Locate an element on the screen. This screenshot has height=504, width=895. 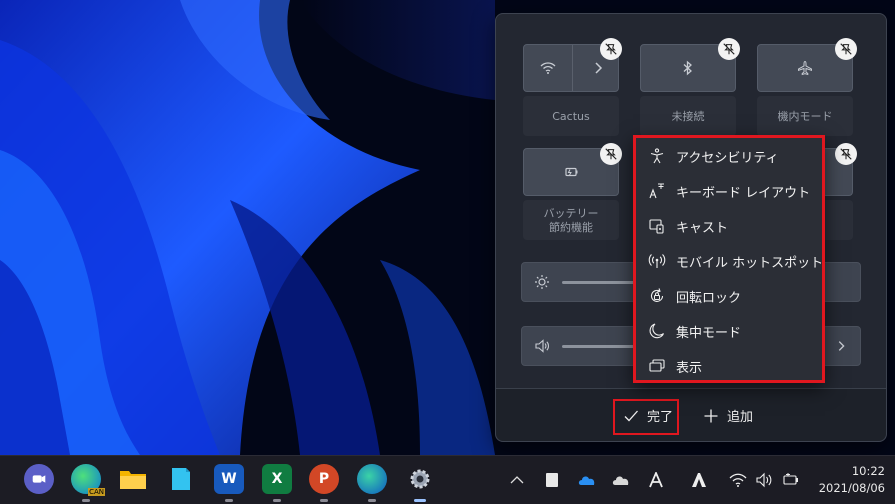
rotation-lock-icon is located at coordinates (657, 295).